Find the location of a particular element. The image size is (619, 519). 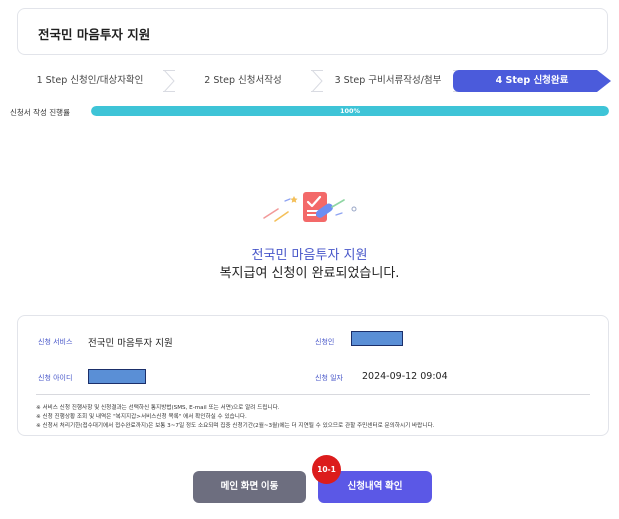

progress-value: 100% is located at coordinates (350, 111).